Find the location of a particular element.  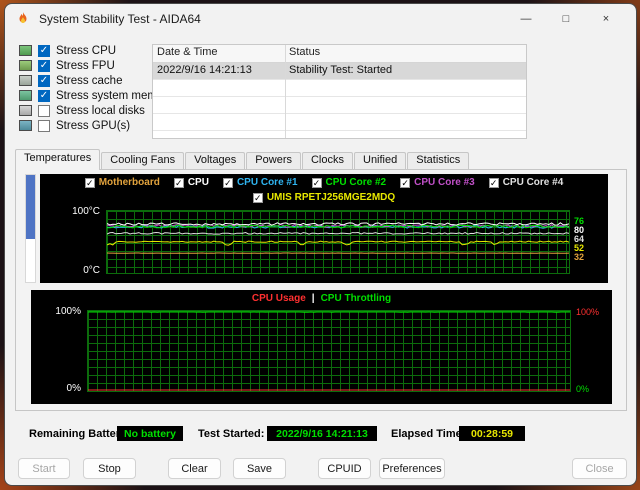

cpuid-button: CPUID is located at coordinates (344, 468).